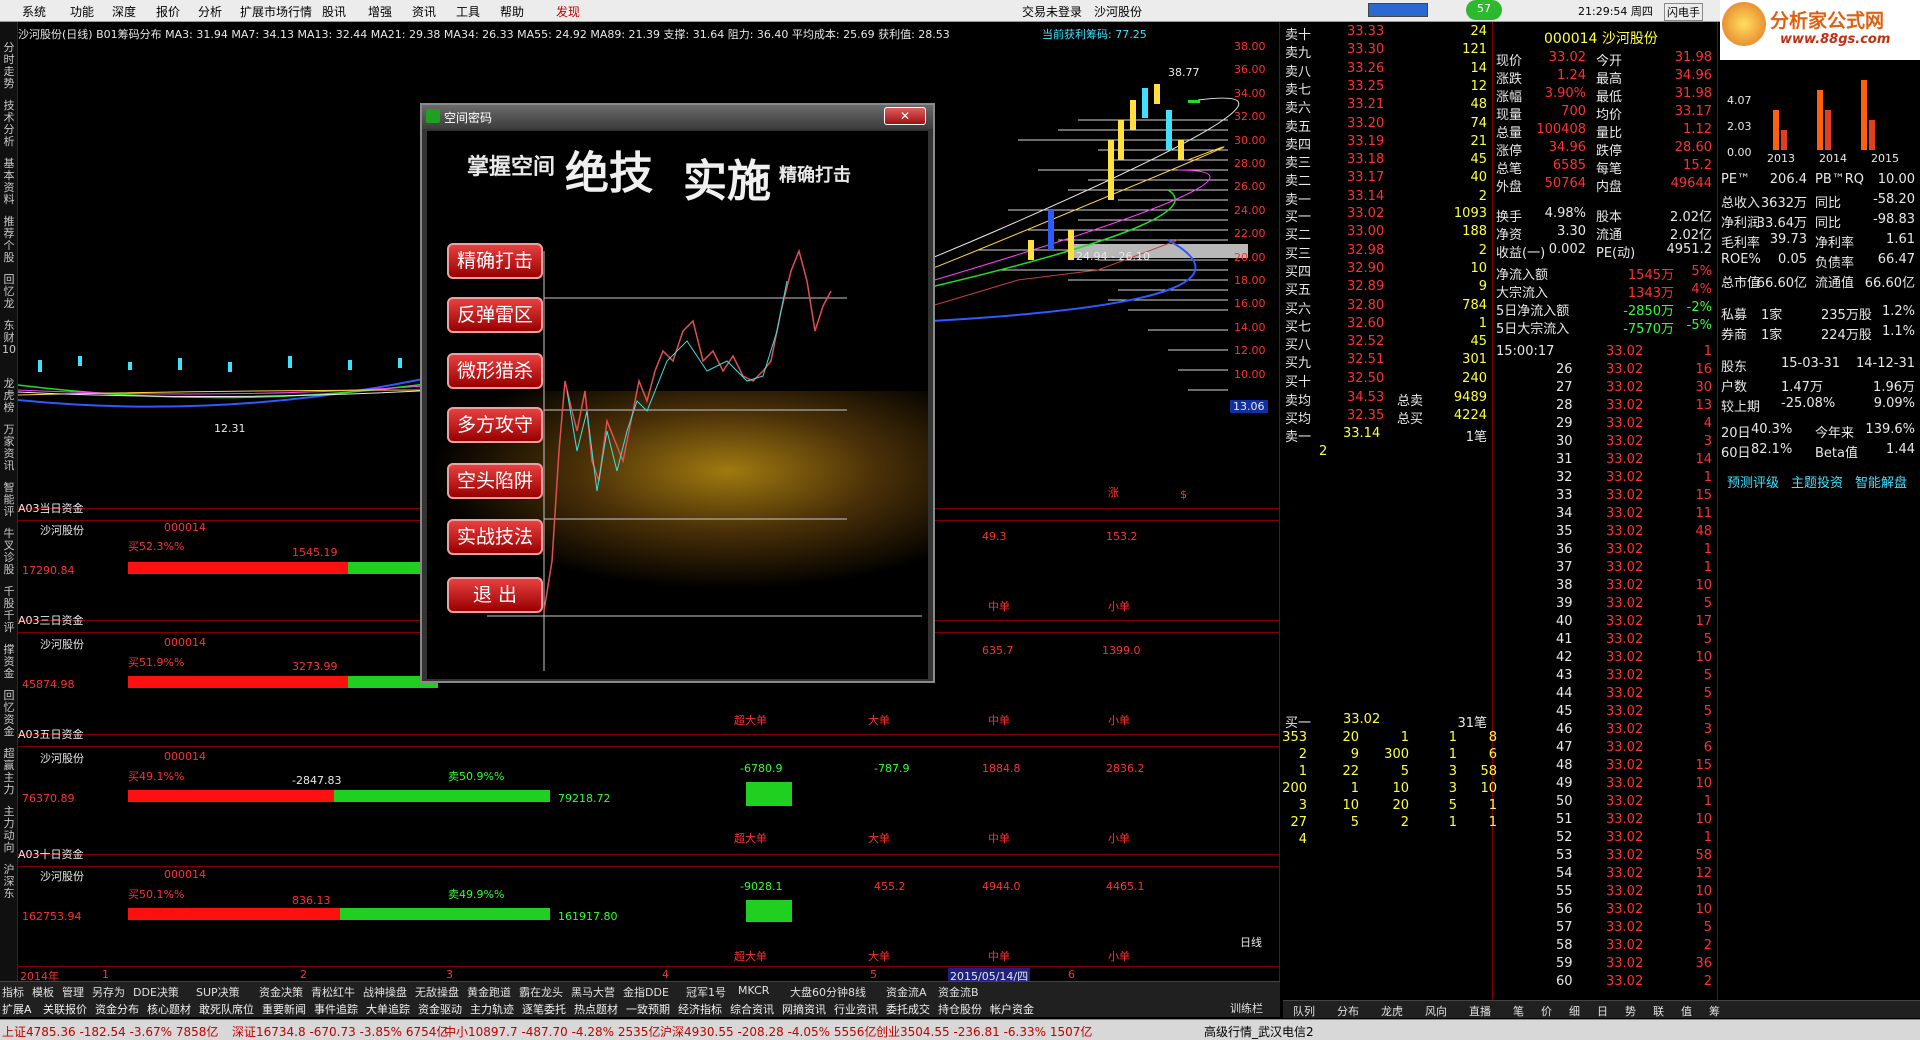 The height and width of the screenshot is (1040, 1920). Describe the element at coordinates (218, 992) in the screenshot. I see `toolbar-tab: SUP决策` at that location.